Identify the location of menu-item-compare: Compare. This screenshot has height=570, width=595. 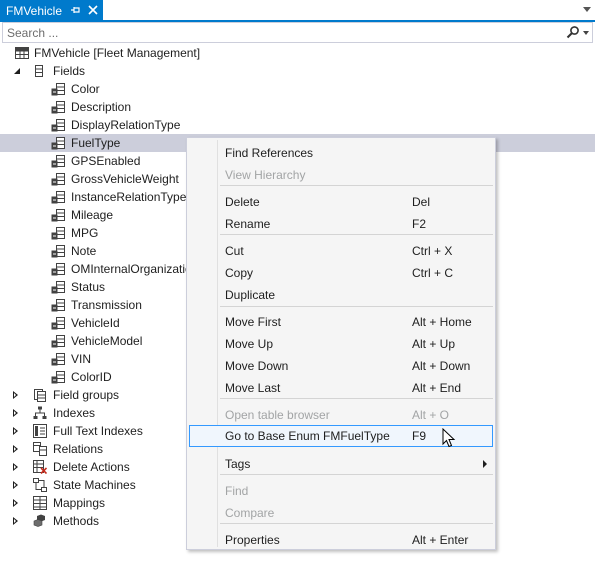
(341, 513).